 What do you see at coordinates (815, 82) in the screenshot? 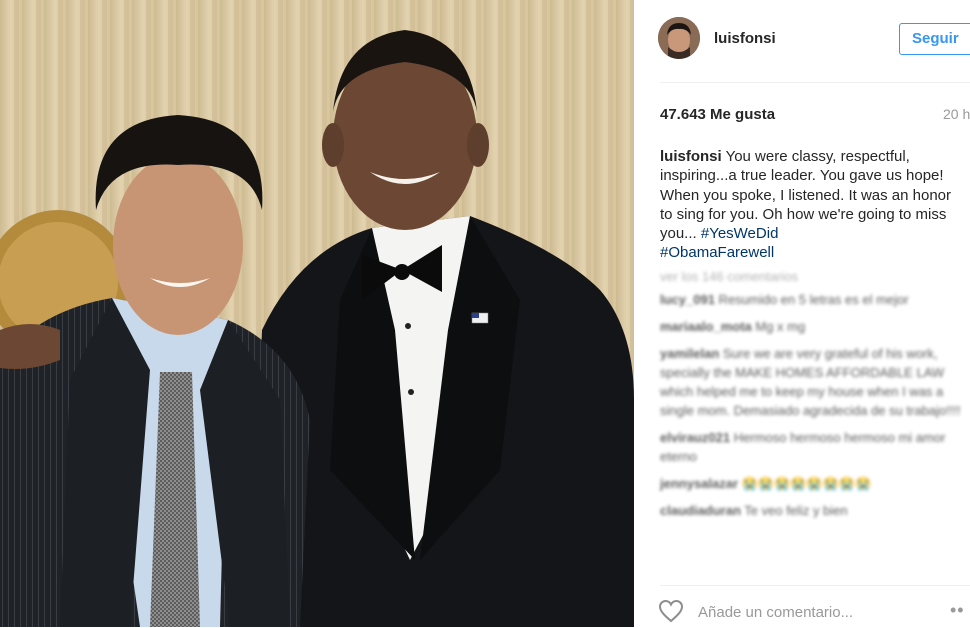
I see `header-divider` at bounding box center [815, 82].